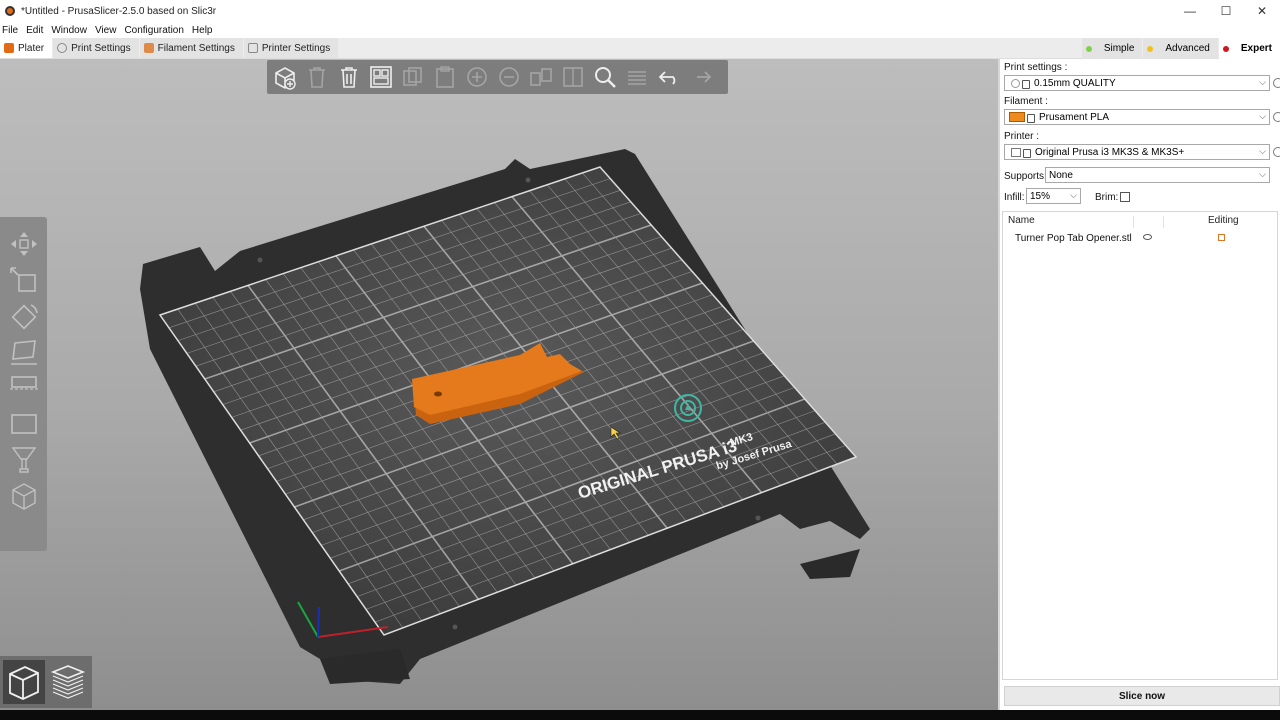 Image resolution: width=1280 pixels, height=720 pixels. Describe the element at coordinates (24, 243) in the screenshot. I see `move-tool-button` at that location.